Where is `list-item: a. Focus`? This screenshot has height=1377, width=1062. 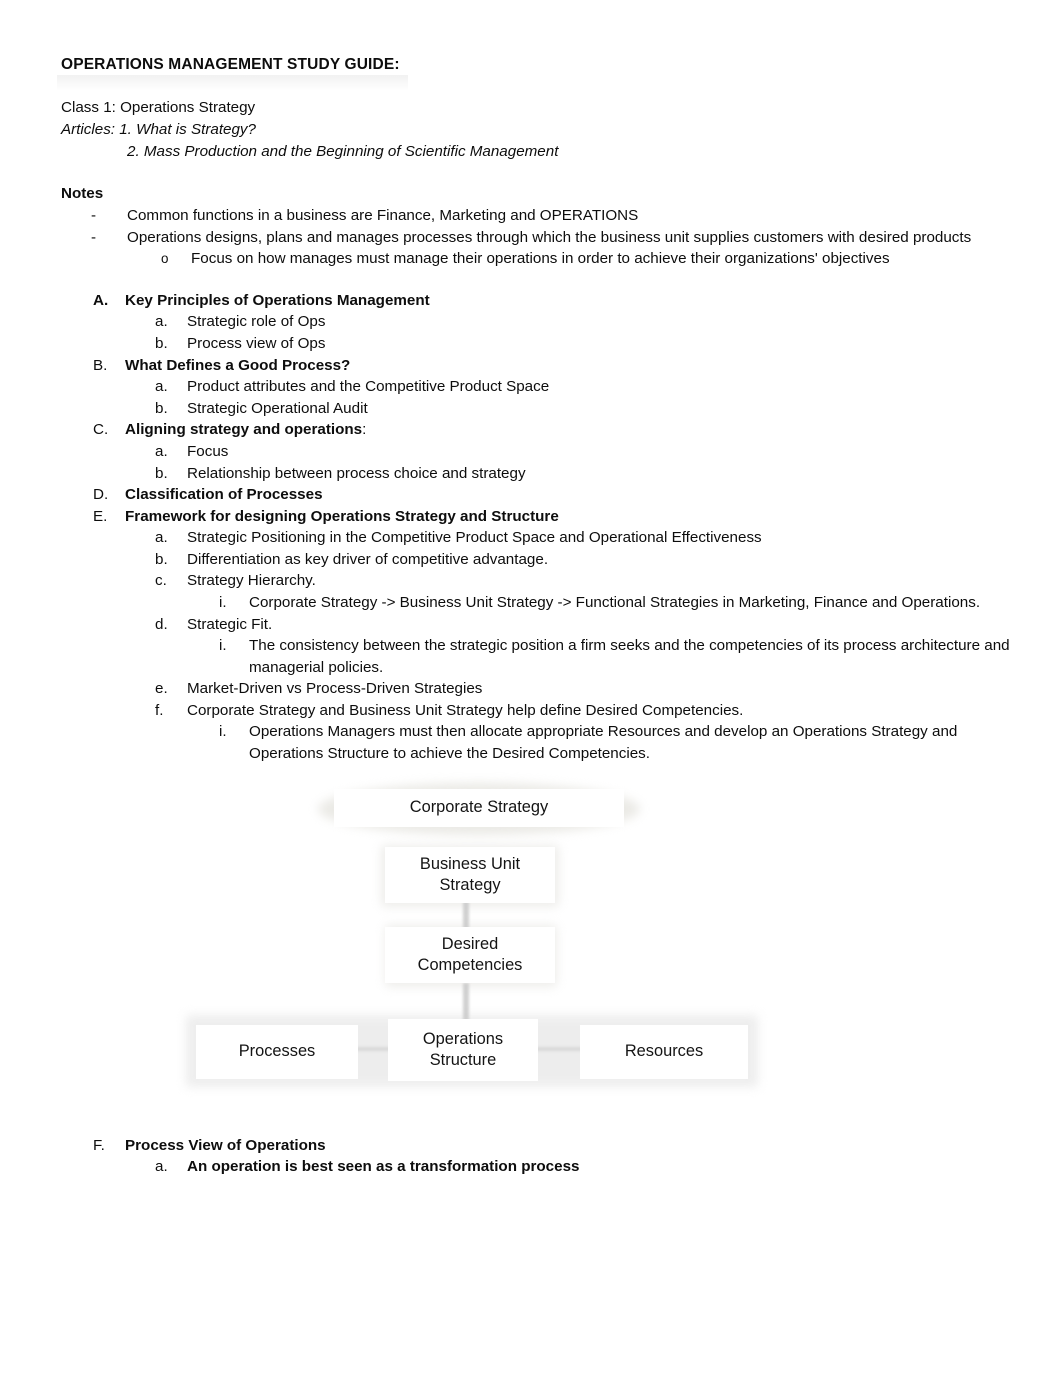
list-item: a. Focus is located at coordinates (535, 452).